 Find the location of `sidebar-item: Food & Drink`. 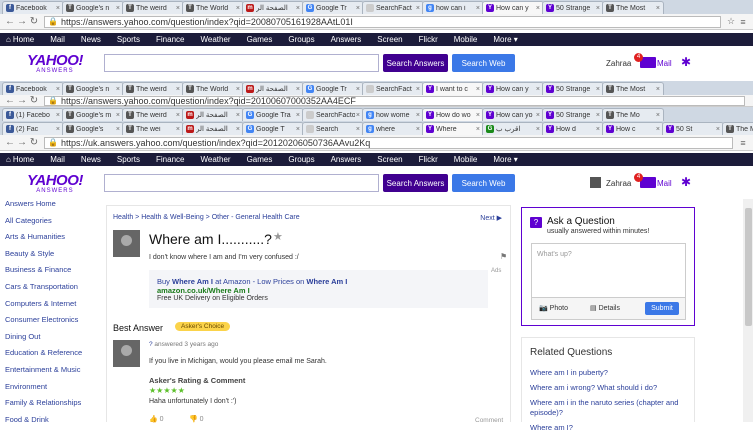

sidebar-item: Food & Drink is located at coordinates (50, 423).